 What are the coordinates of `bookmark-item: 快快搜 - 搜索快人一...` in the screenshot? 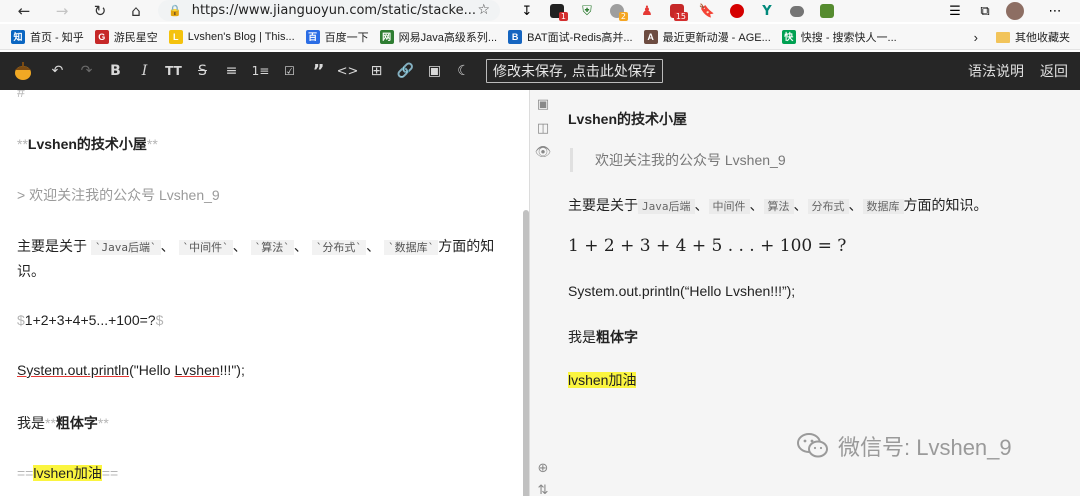 It's located at (839, 37).